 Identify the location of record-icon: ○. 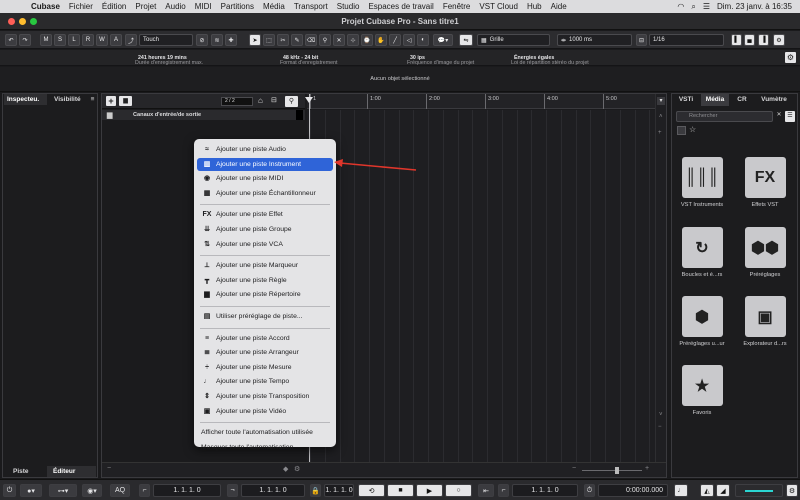
(458, 490).